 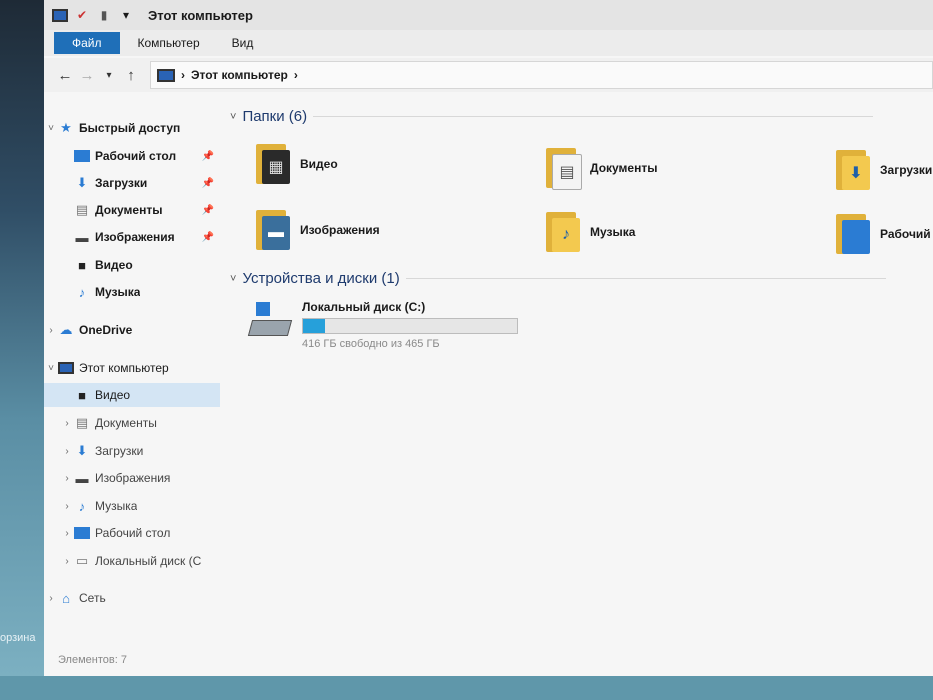 What do you see at coordinates (297, 164) in the screenshot?
I see `folder-video: ▦ Видео` at bounding box center [297, 164].